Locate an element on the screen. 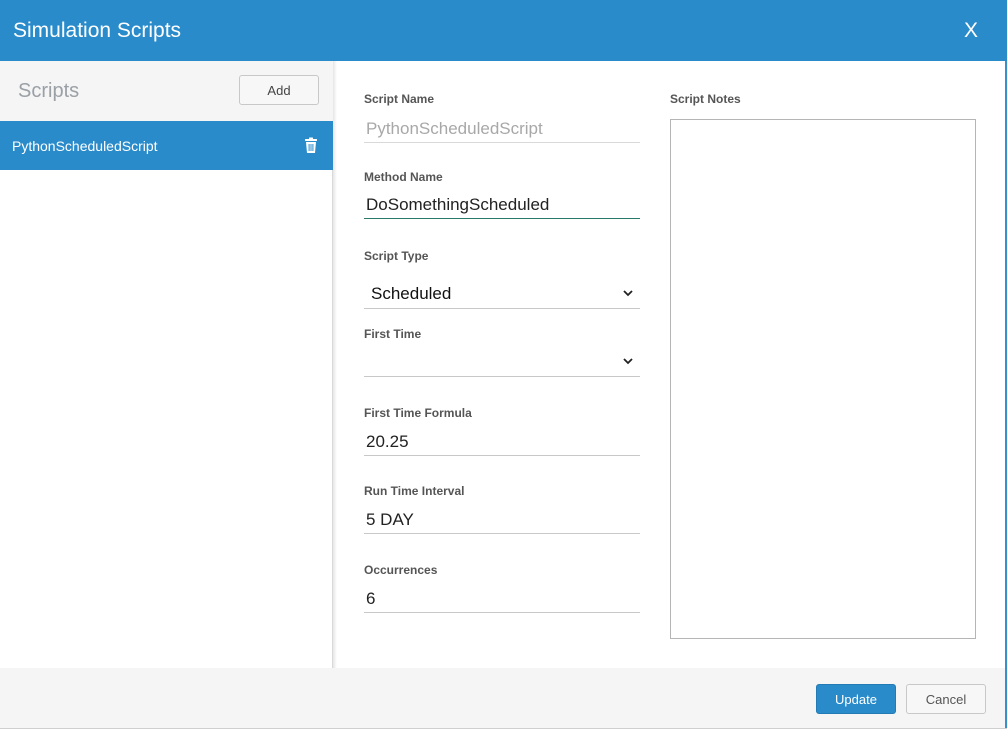 The image size is (1007, 731). first-time-select is located at coordinates (502, 362).